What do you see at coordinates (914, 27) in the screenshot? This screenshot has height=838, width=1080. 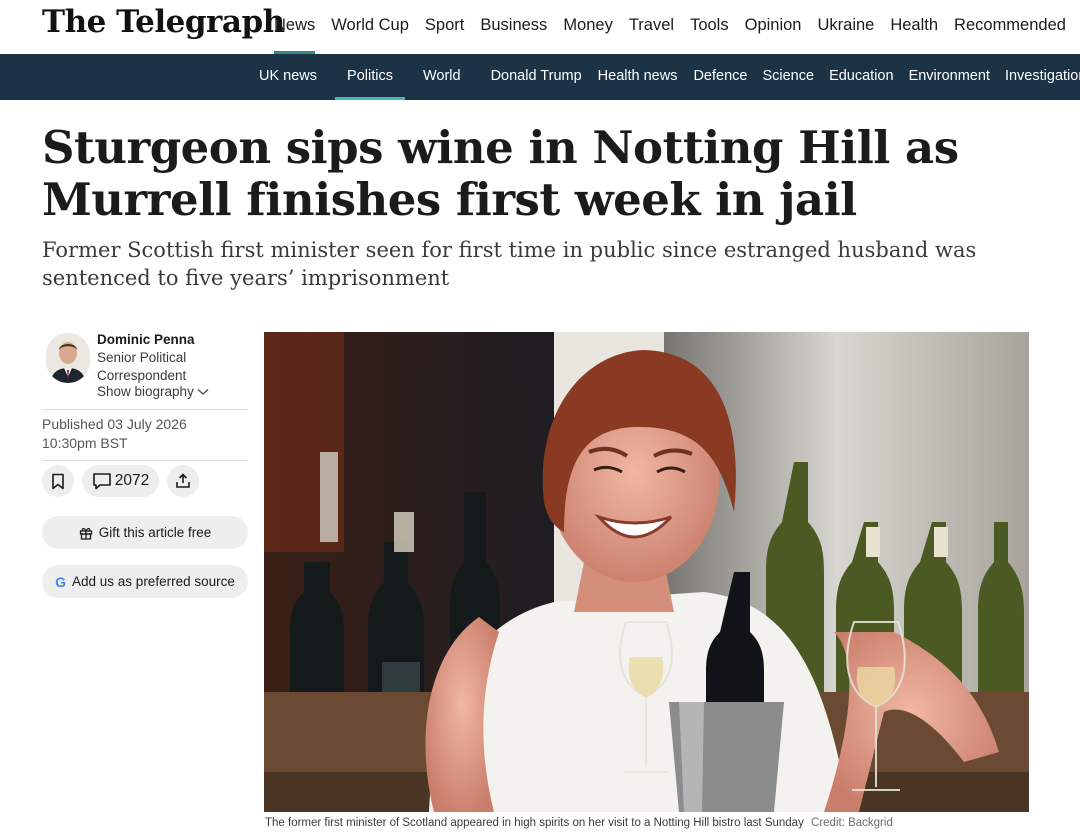 I see `nav-item-health: Health` at bounding box center [914, 27].